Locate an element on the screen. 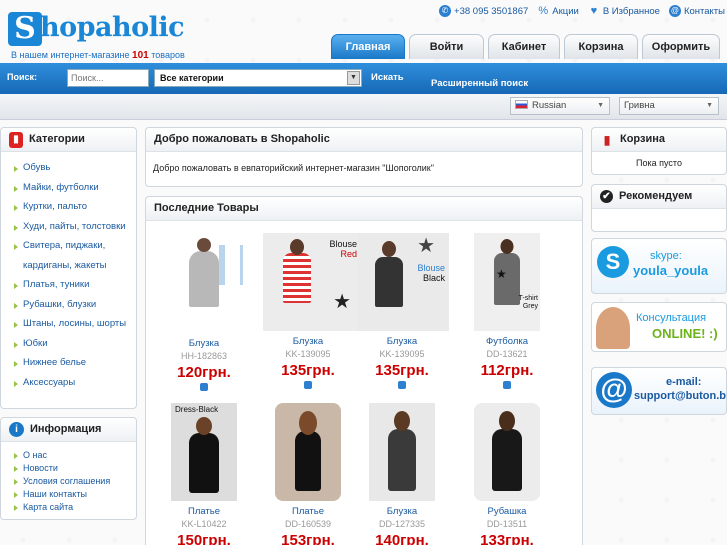  product-price: 120грн. is located at coordinates (204, 372).